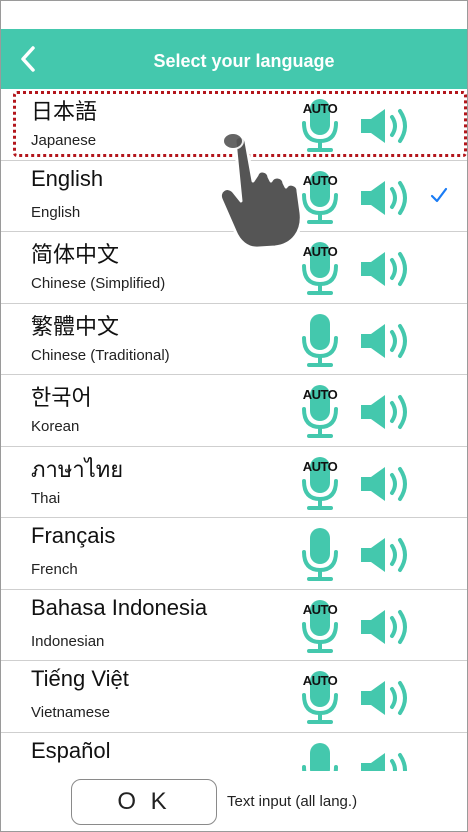  I want to click on language-english-name: Chinese (Simplified), so click(98, 283).